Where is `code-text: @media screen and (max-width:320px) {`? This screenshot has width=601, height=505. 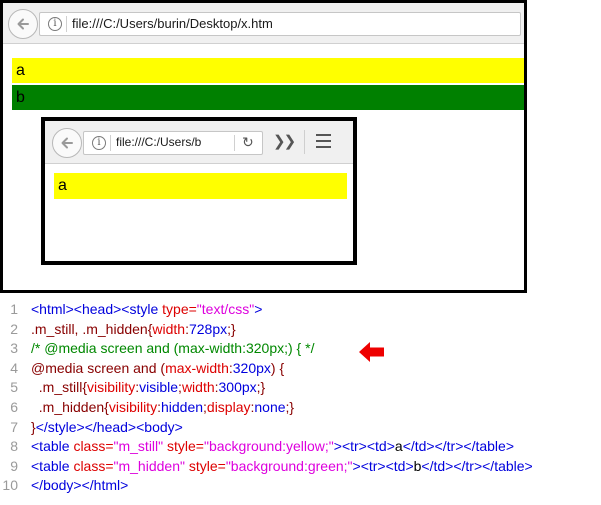 code-text: @media screen and (max-width:320px) { is located at coordinates (157, 369).